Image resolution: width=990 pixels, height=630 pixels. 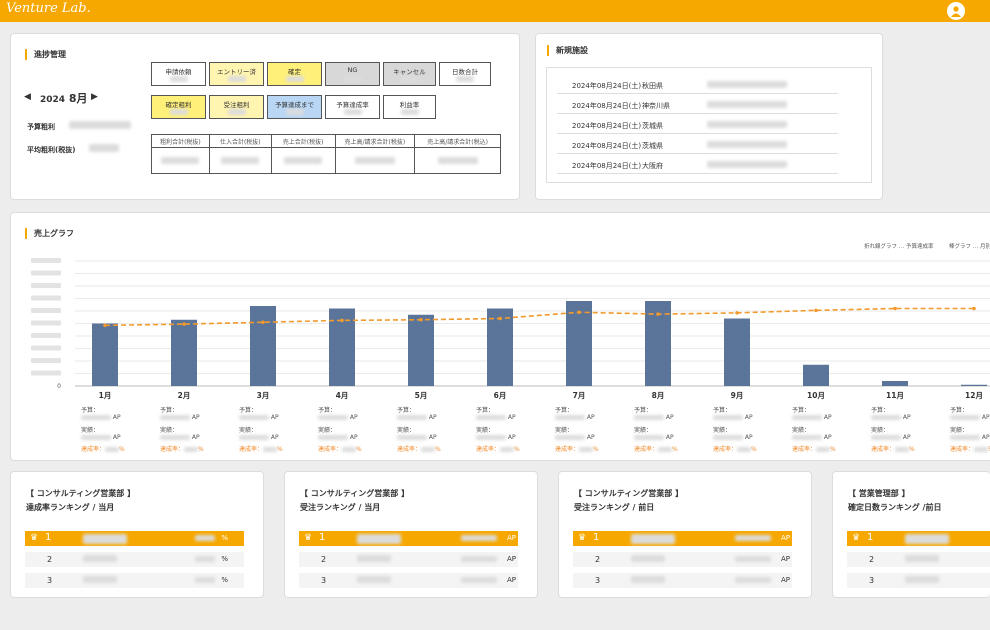 What do you see at coordinates (918, 580) in the screenshot?
I see `ranking-row: 3` at bounding box center [918, 580].